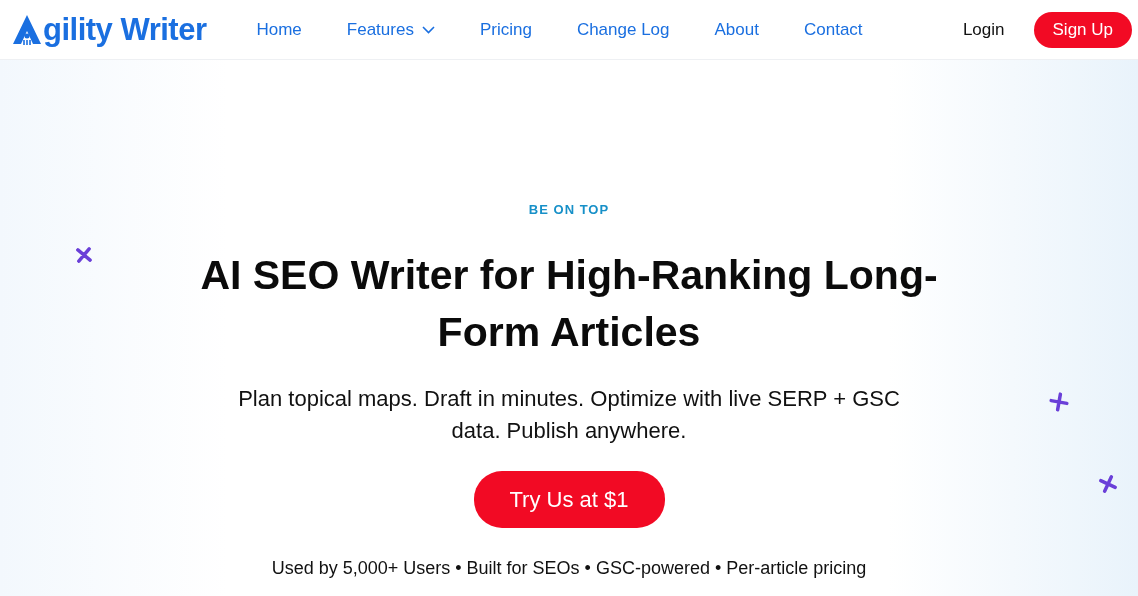  What do you see at coordinates (390, 29) in the screenshot?
I see `nav-link: Features` at bounding box center [390, 29].